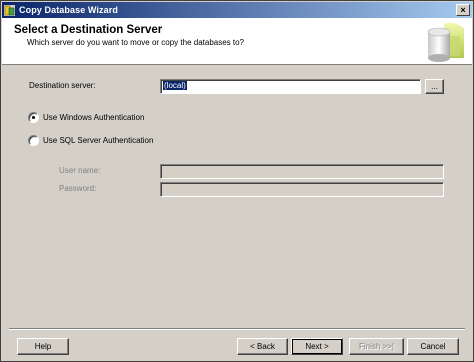 The height and width of the screenshot is (362, 474). I want to click on destination-server-input: (local), so click(290, 86).